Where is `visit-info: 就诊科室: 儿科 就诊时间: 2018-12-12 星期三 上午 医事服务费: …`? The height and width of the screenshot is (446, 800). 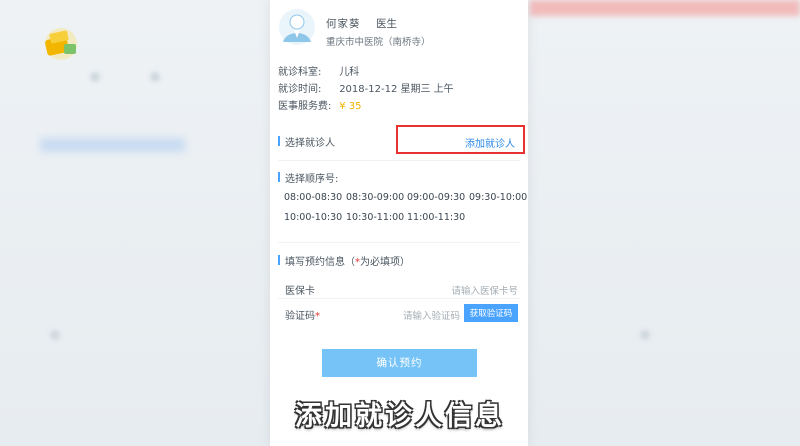 visit-info: 就诊科室: 儿科 就诊时间: 2018-12-12 星期三 上午 医事服务费: … is located at coordinates (366, 89).